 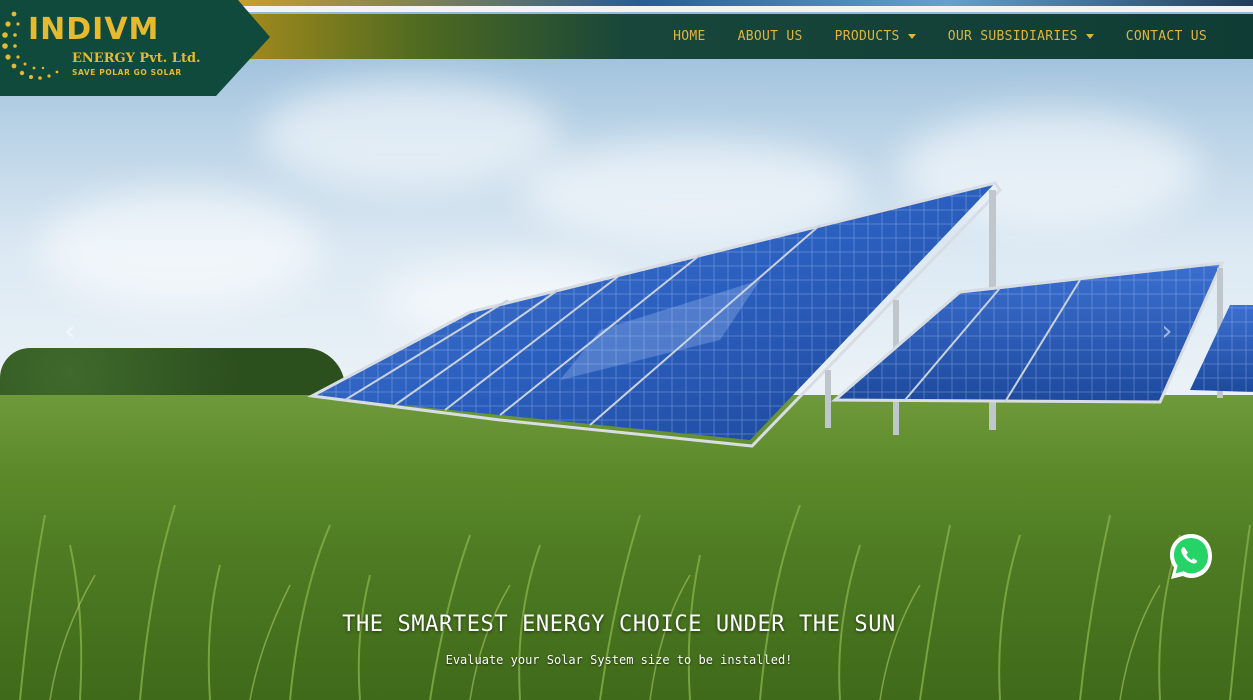 I want to click on nav-item-label: OUR SUBSIDIARIES, so click(x=1012, y=36).